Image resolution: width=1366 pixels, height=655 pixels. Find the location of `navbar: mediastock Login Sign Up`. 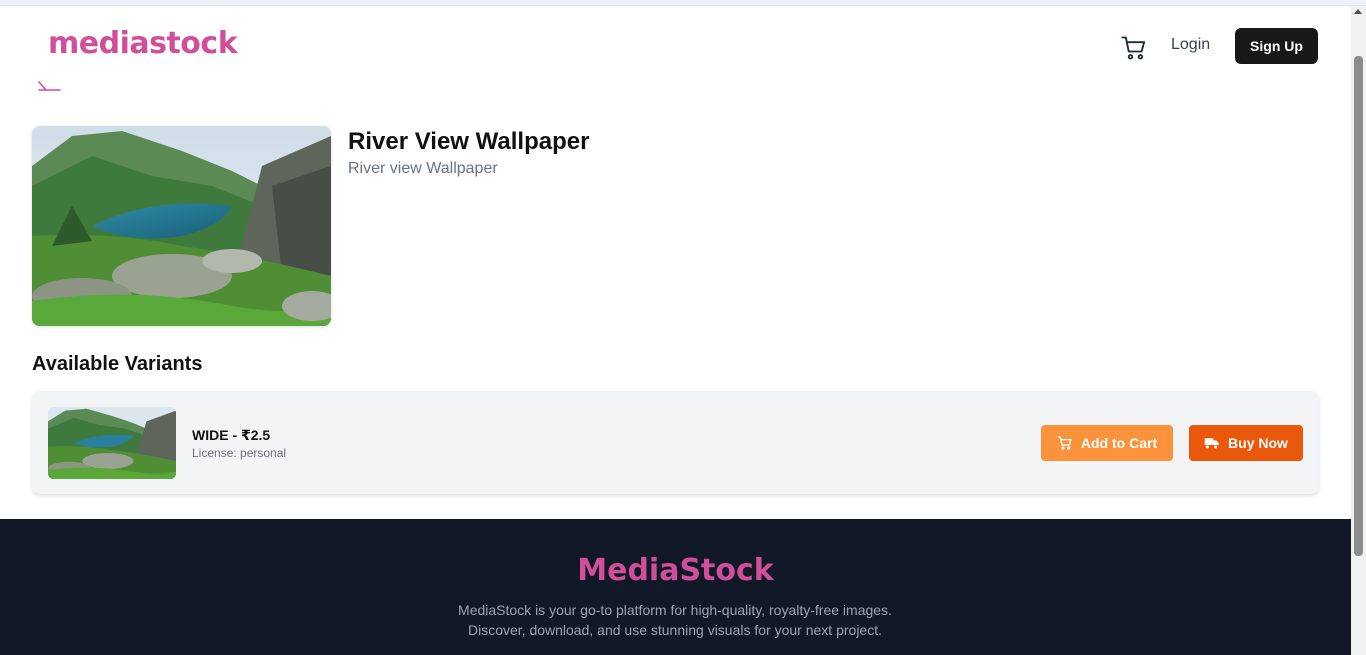

navbar: mediastock Login Sign Up is located at coordinates (675, 44).